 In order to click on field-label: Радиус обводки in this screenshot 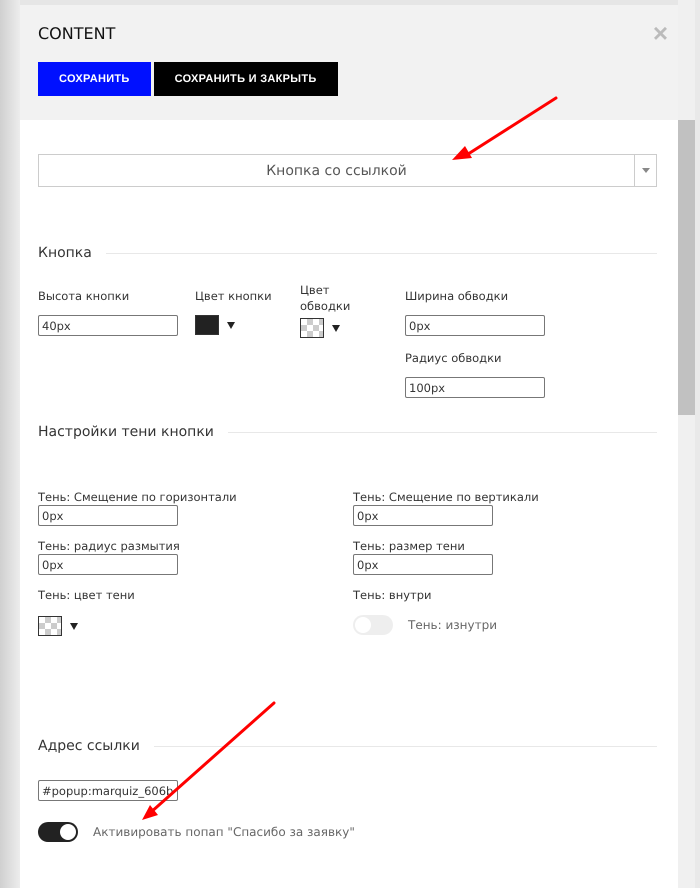, I will do `click(453, 358)`.